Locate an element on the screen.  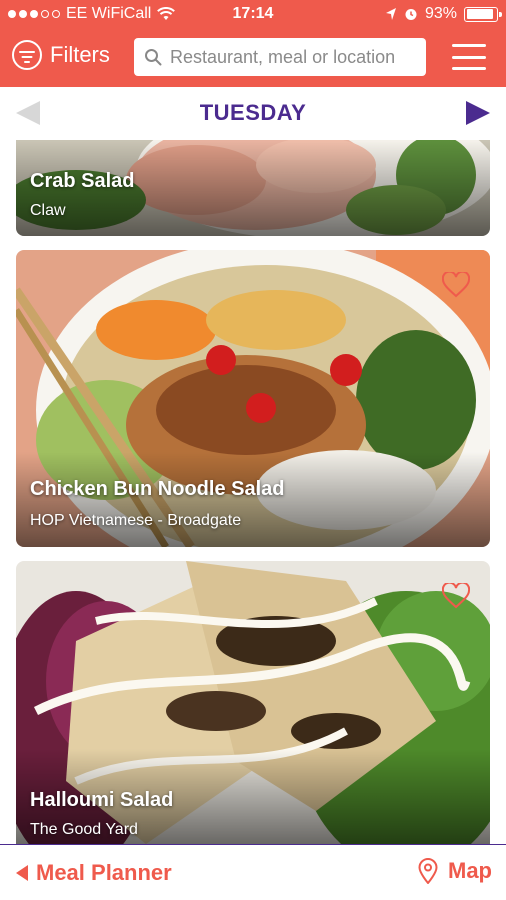
nav-row: Filters is located at coordinates (253, 57).